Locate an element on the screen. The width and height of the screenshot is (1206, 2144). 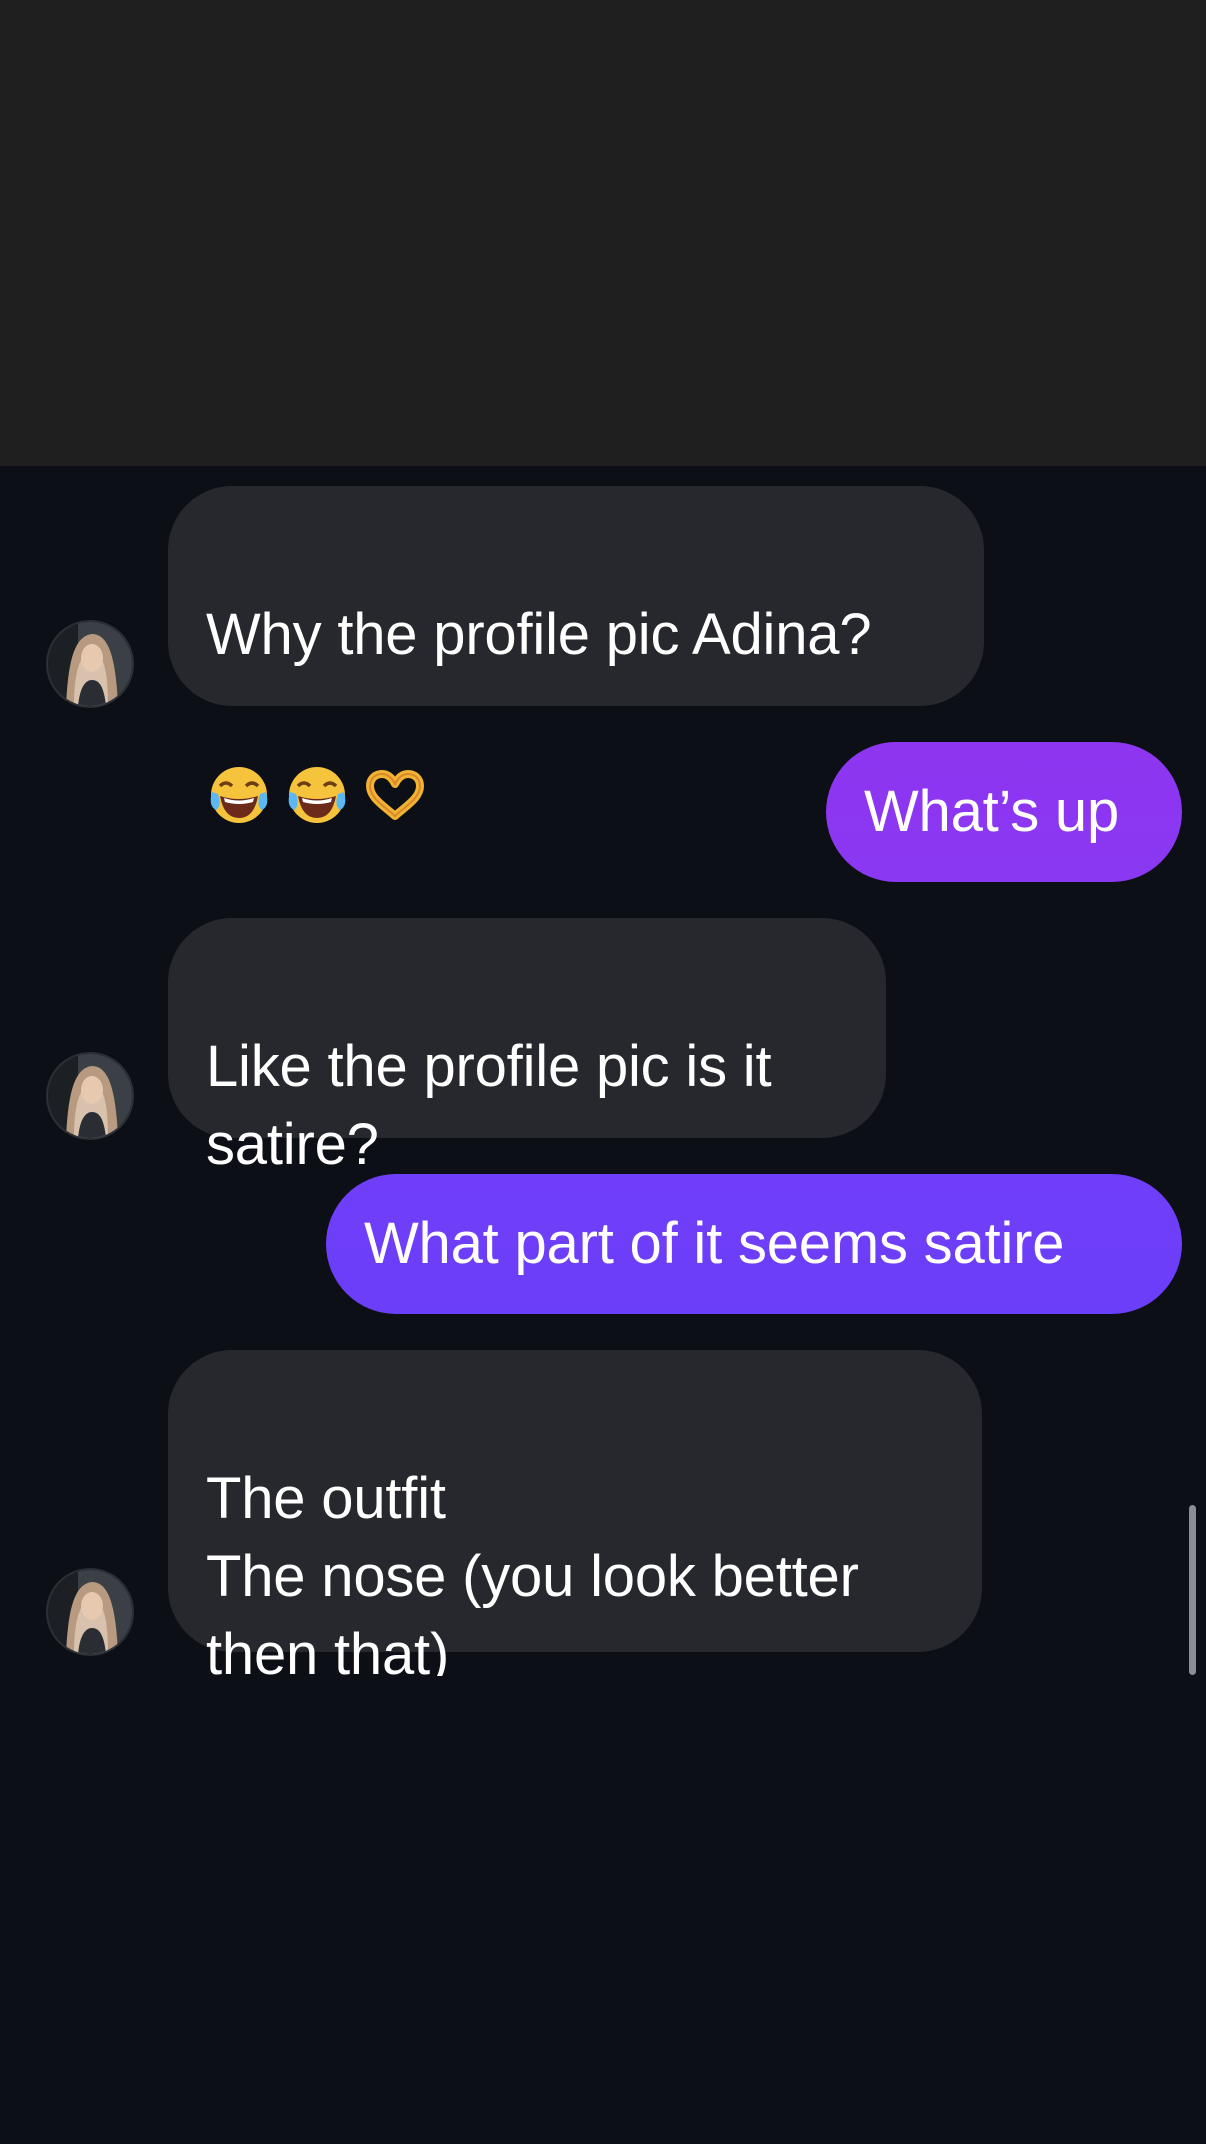
outgoing-message-bubble: What part of it seems satire is located at coordinates (754, 1244).